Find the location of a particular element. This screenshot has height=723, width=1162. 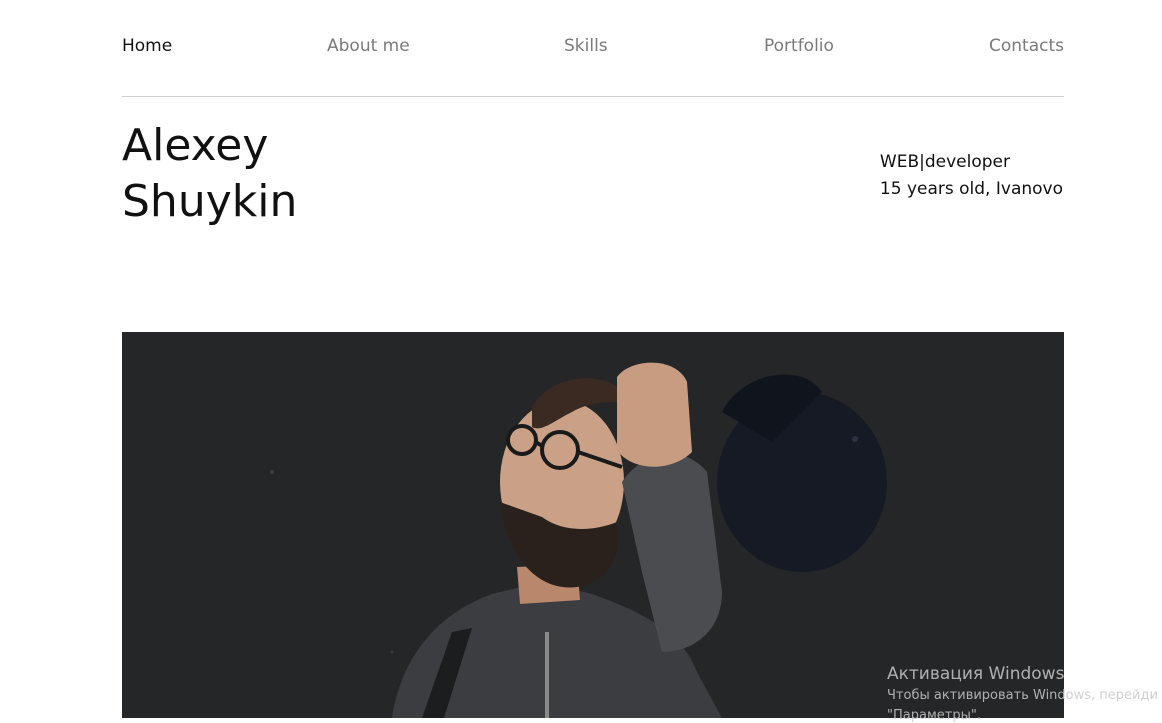

cap-button is located at coordinates (855, 439).